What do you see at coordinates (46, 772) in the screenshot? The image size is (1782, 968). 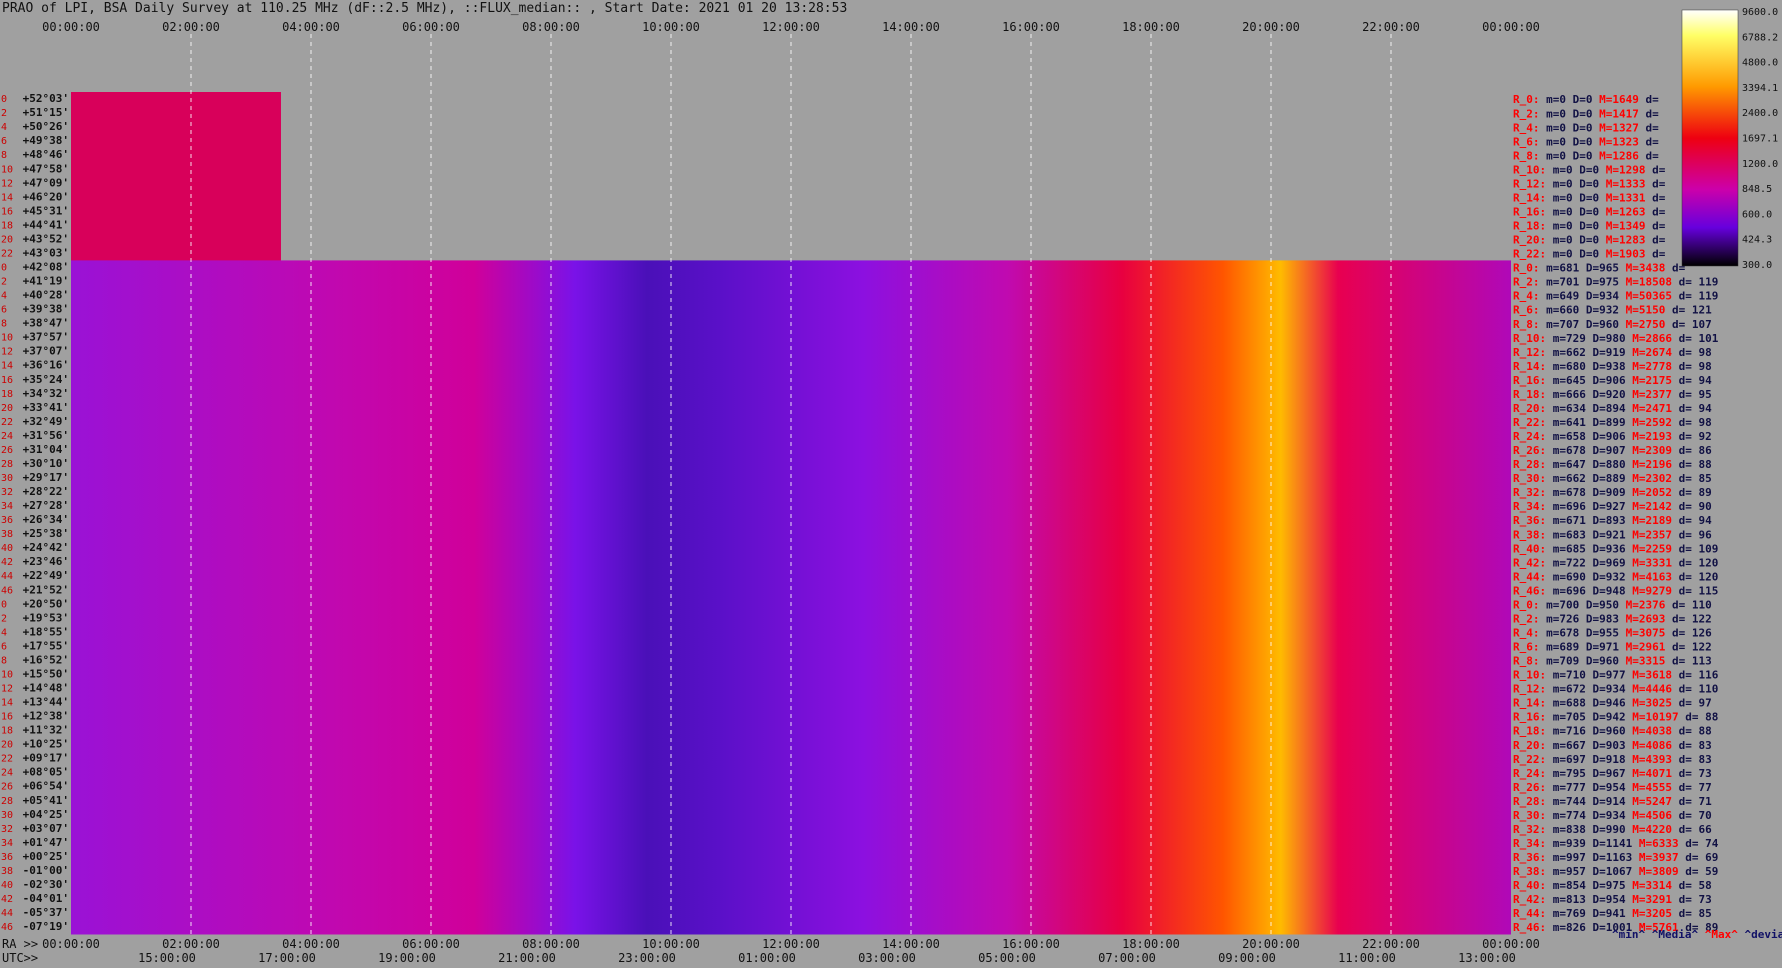 I see `declination-label: +08°05'` at bounding box center [46, 772].